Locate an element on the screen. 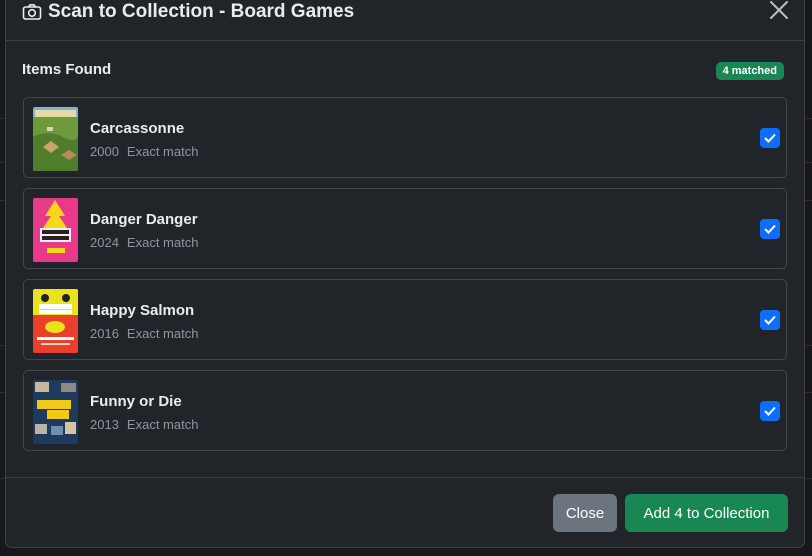 This screenshot has height=556, width=812. item-meta: 2024 Exact match is located at coordinates (144, 242).